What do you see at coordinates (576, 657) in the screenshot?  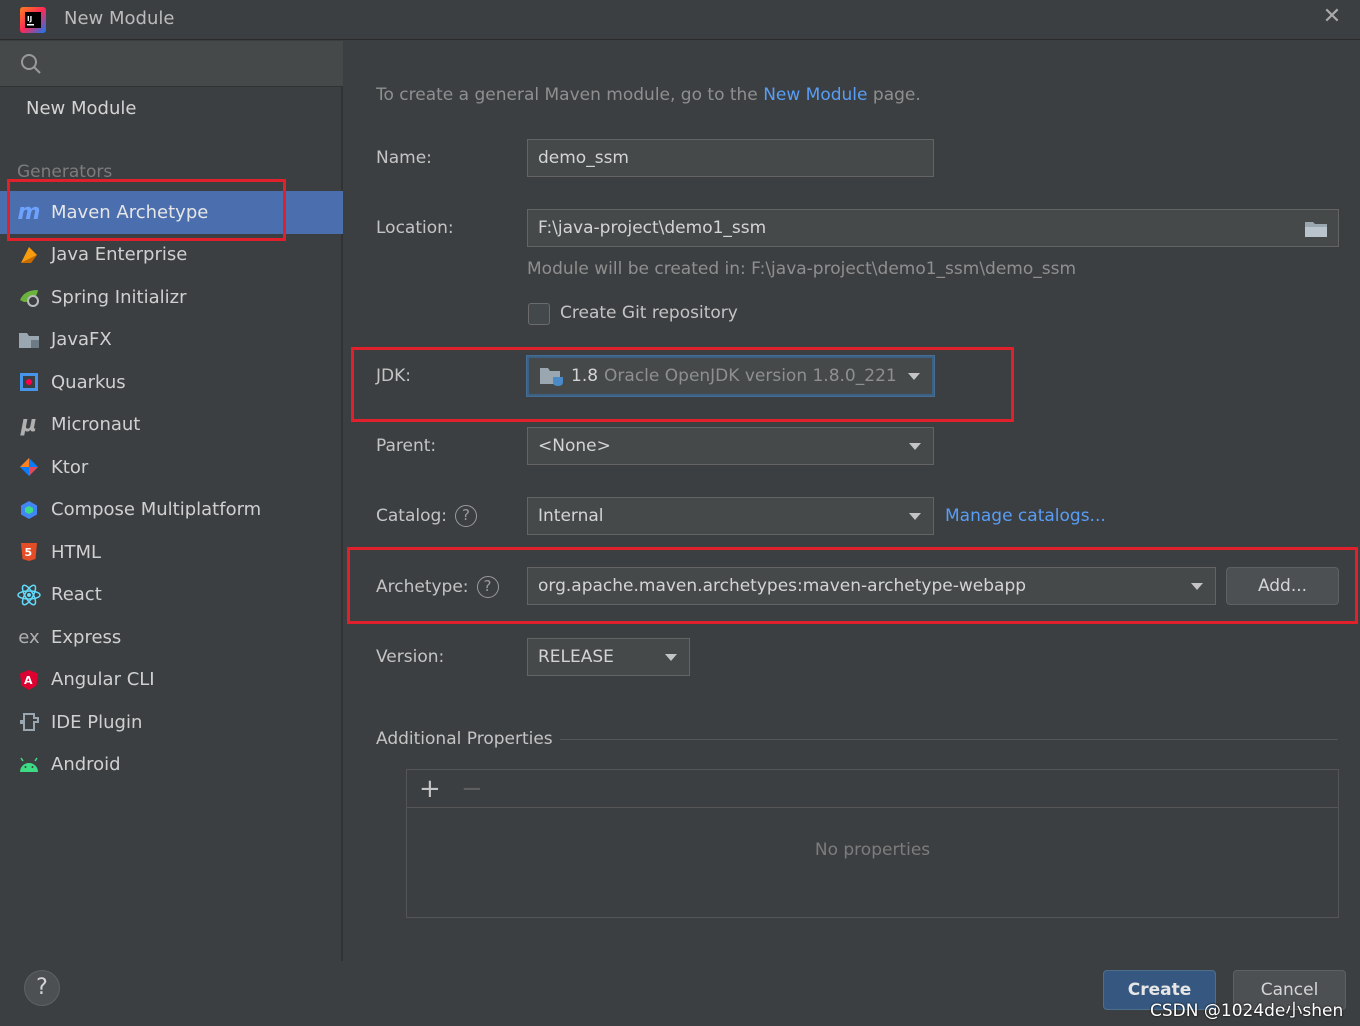 I see `version-value: RELEASE` at bounding box center [576, 657].